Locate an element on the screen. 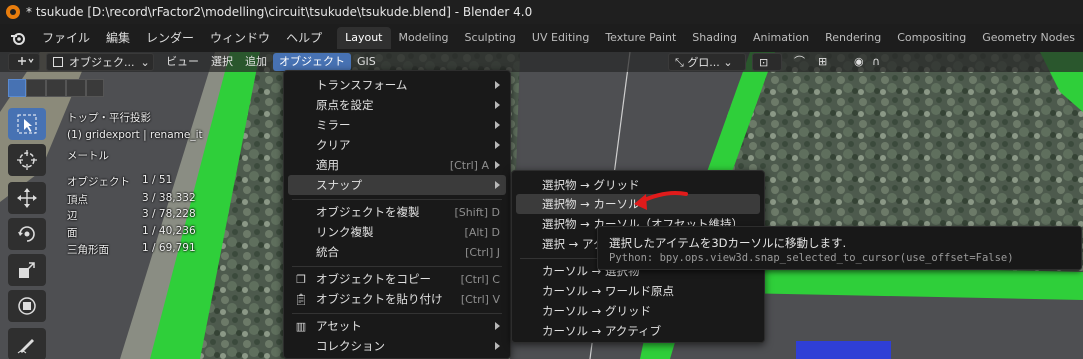 Image resolution: width=1083 pixels, height=359 pixels. falloff-dropdown: ∩ is located at coordinates (876, 62).